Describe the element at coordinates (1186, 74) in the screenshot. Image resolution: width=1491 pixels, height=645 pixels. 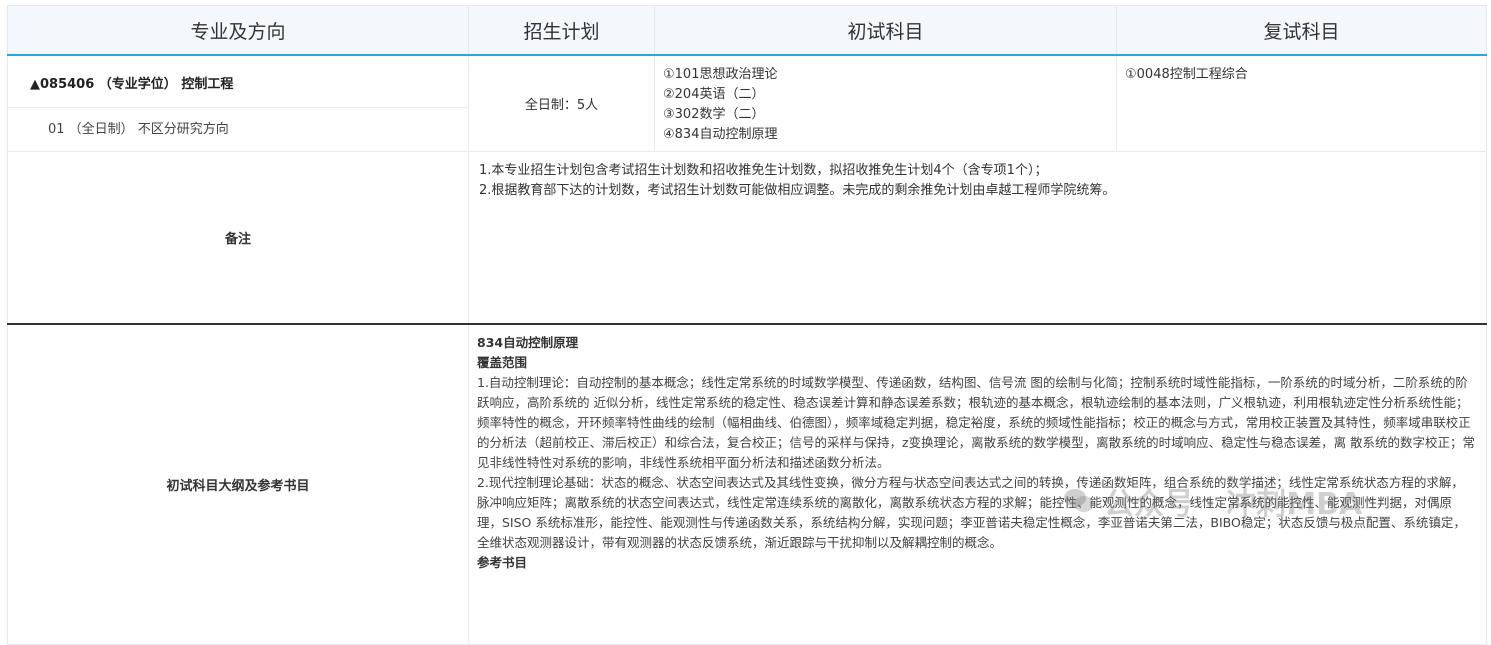
I see `retest-subject: ①0048控制工程综合` at that location.